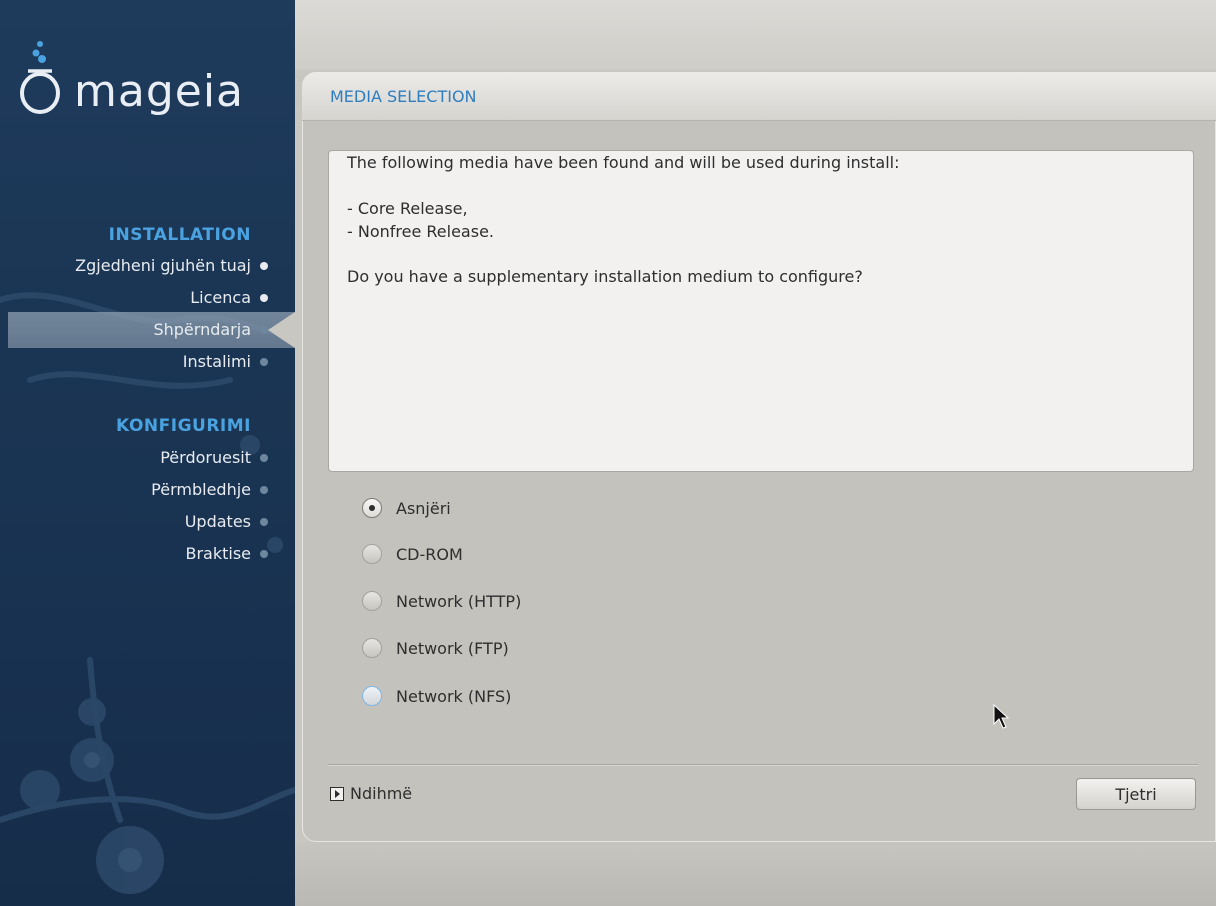 The height and width of the screenshot is (906, 1216). Describe the element at coordinates (40, 77) in the screenshot. I see `cauldron-icon` at that location.